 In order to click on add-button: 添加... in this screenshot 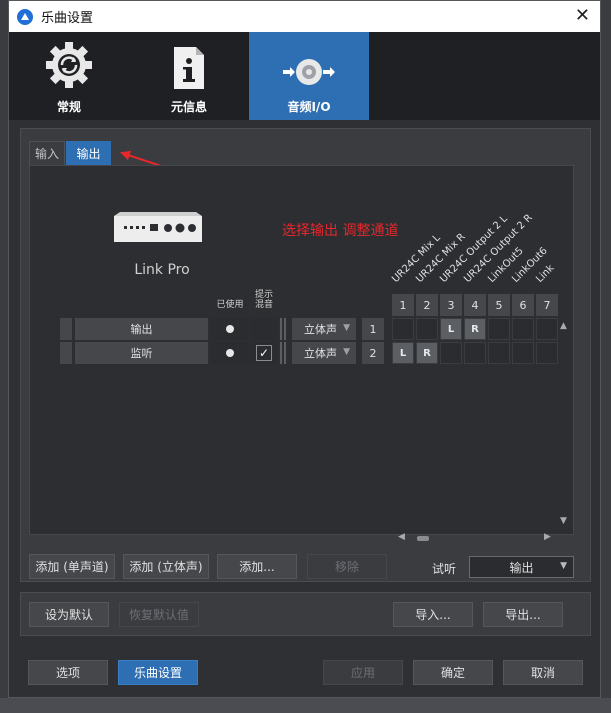, I will do `click(257, 566)`.